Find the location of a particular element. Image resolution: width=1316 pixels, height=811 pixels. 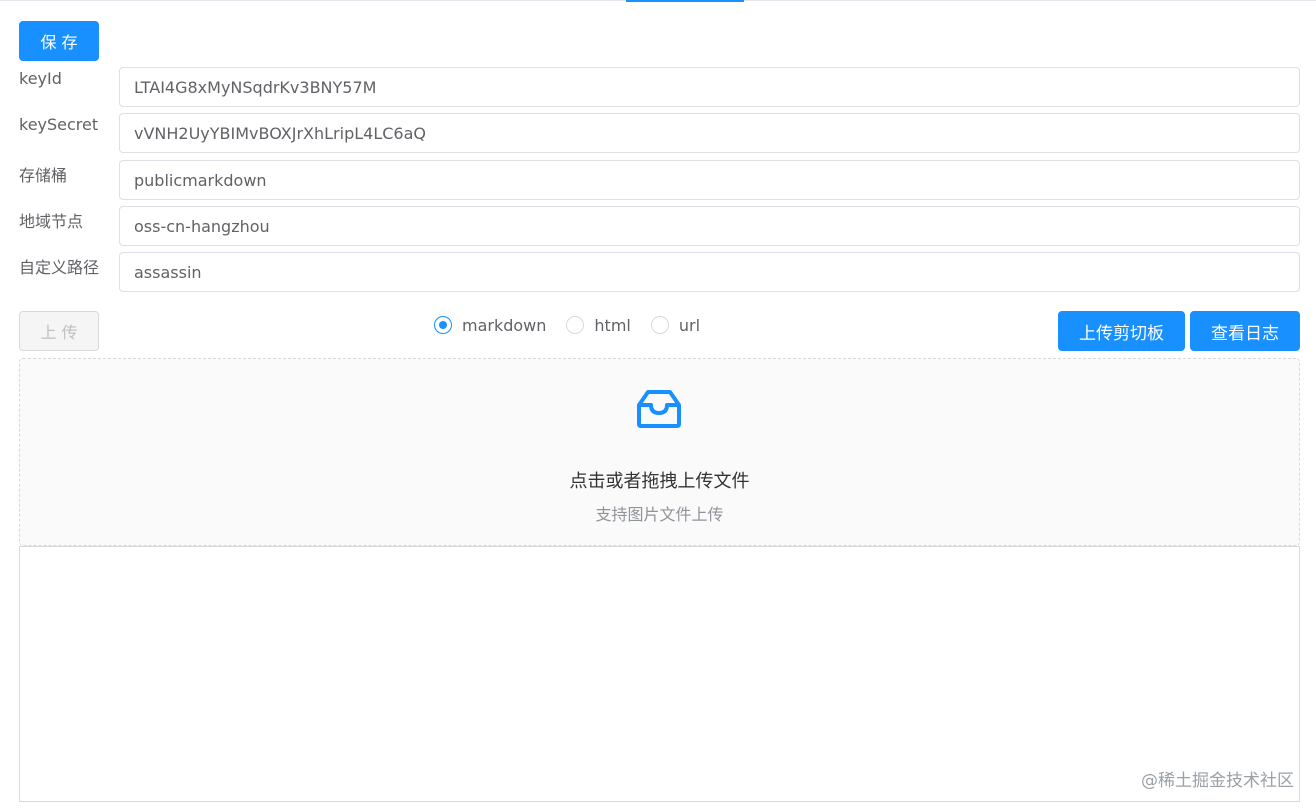

field-row-custom-path: 自定义路径 is located at coordinates (658, 272).